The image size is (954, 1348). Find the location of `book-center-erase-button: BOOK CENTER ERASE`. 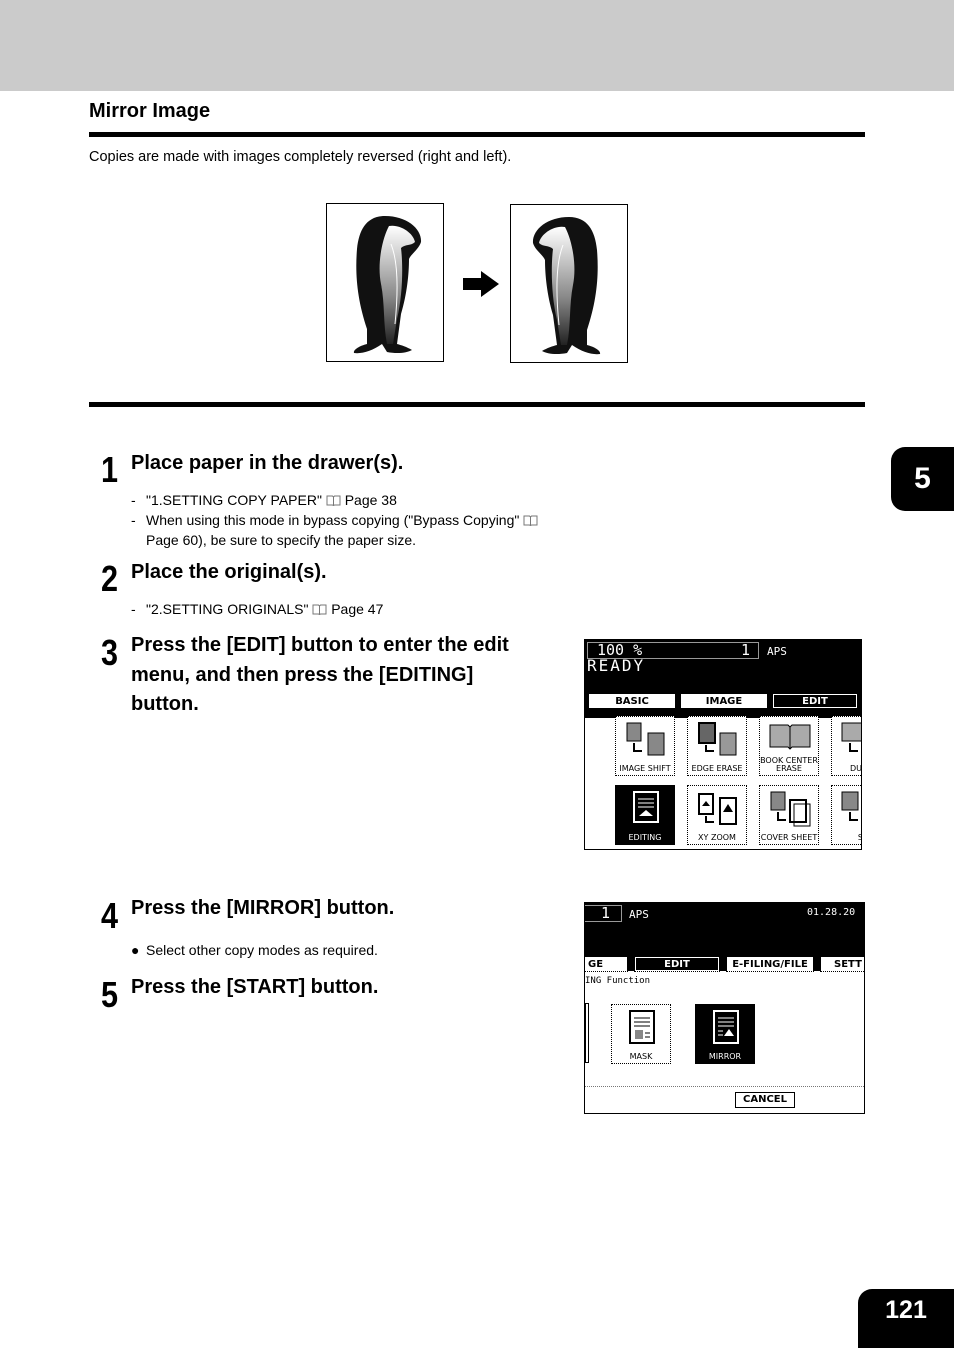

book-center-erase-button: BOOK CENTER ERASE is located at coordinates (789, 746).